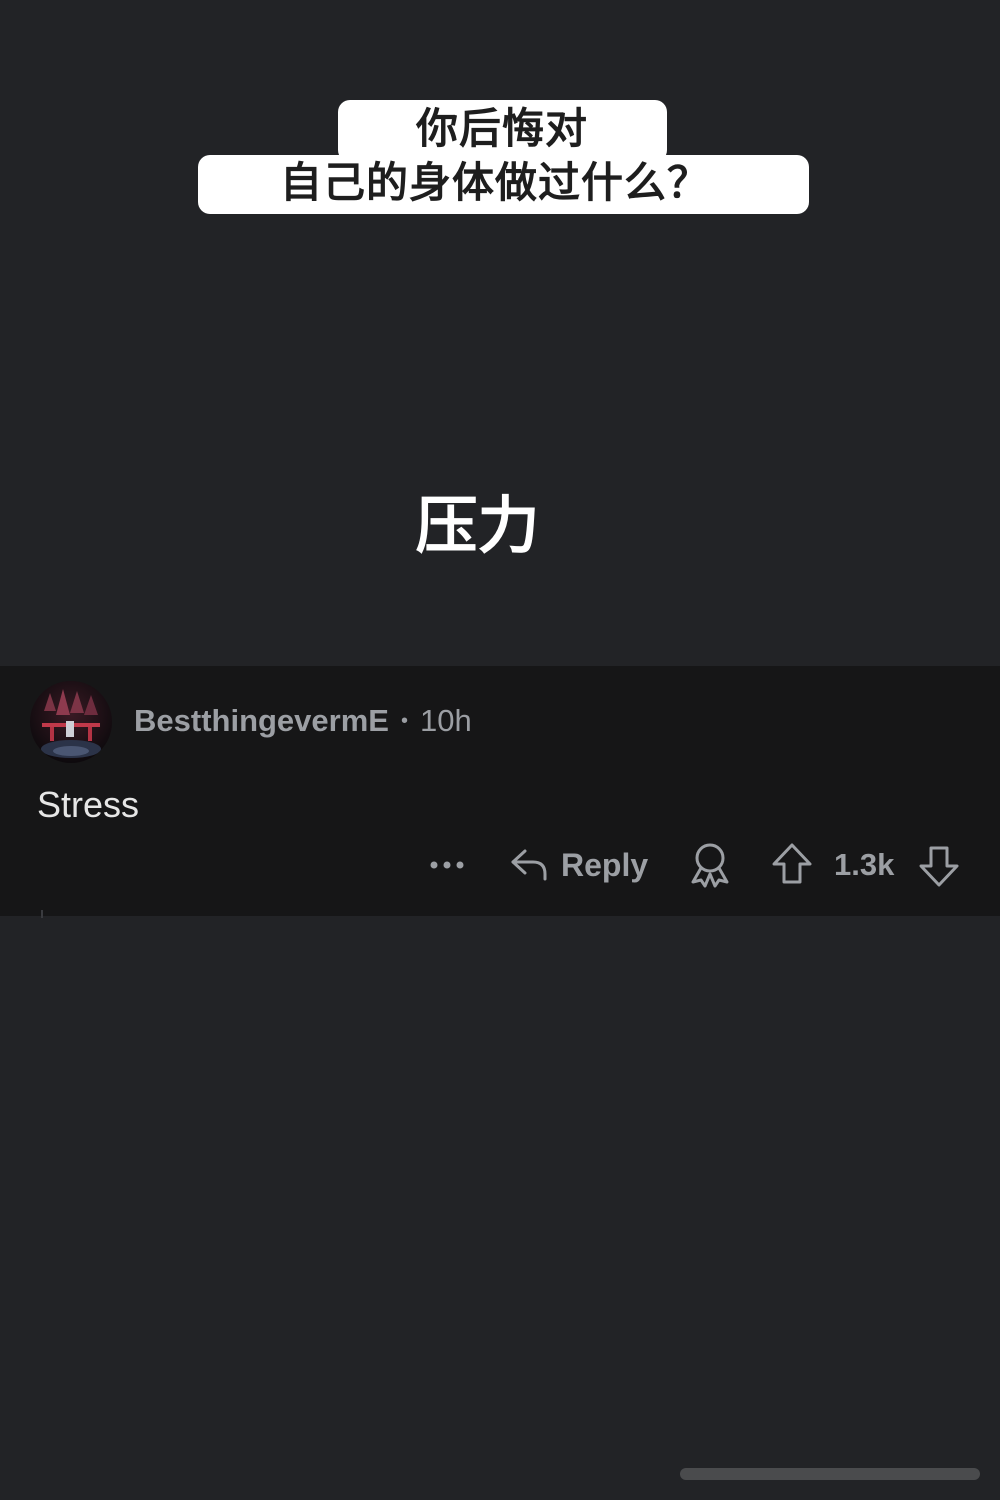 The width and height of the screenshot is (1000, 1500). What do you see at coordinates (445, 720) in the screenshot?
I see `timestamp: 10h` at bounding box center [445, 720].